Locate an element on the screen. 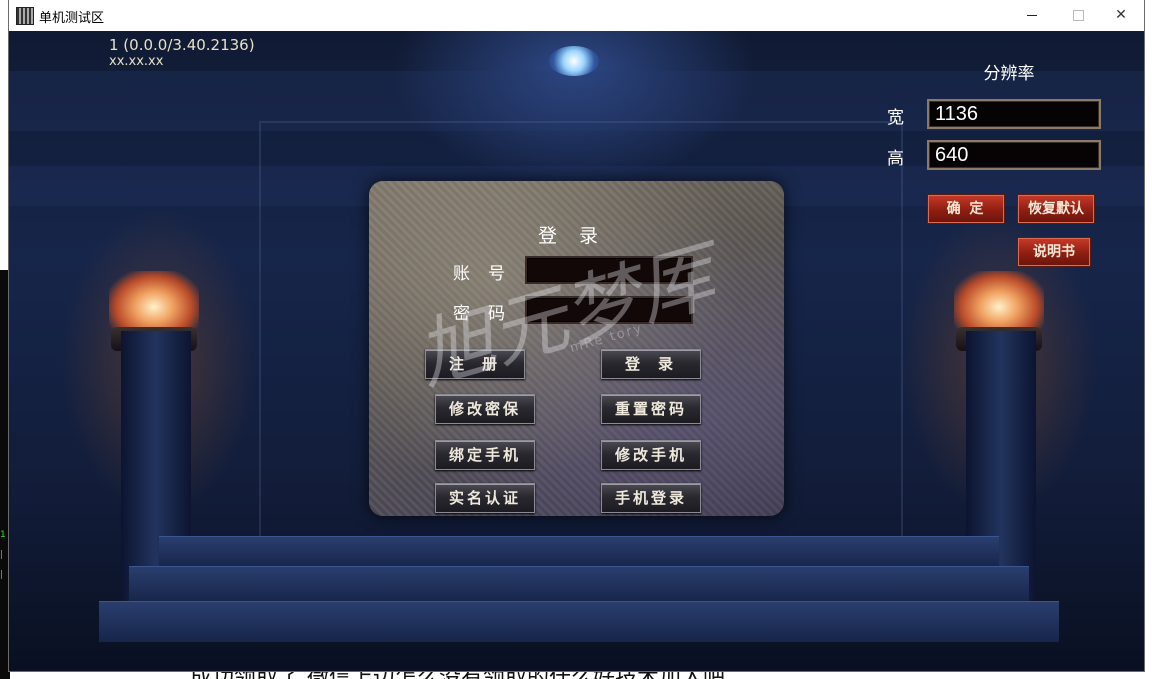 The width and height of the screenshot is (1152, 679). account-input is located at coordinates (609, 270).